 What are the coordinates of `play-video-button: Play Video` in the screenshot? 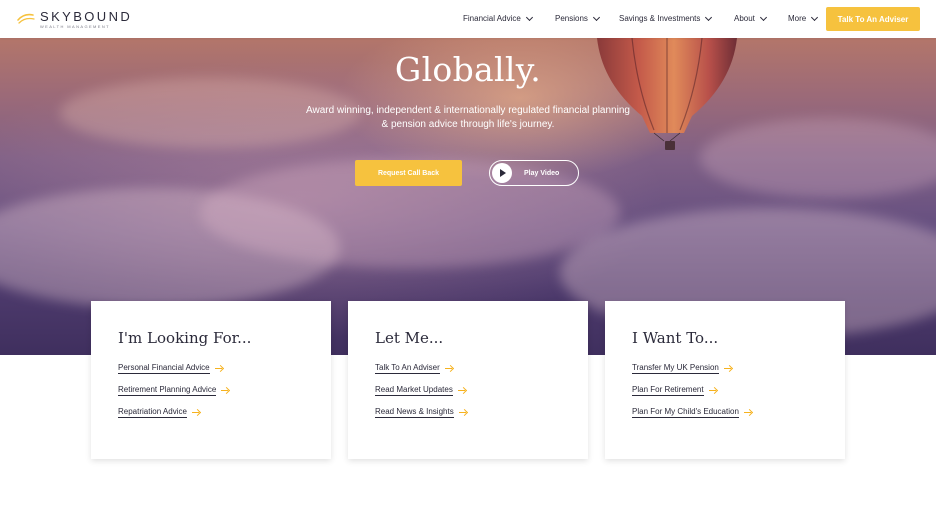 It's located at (534, 173).